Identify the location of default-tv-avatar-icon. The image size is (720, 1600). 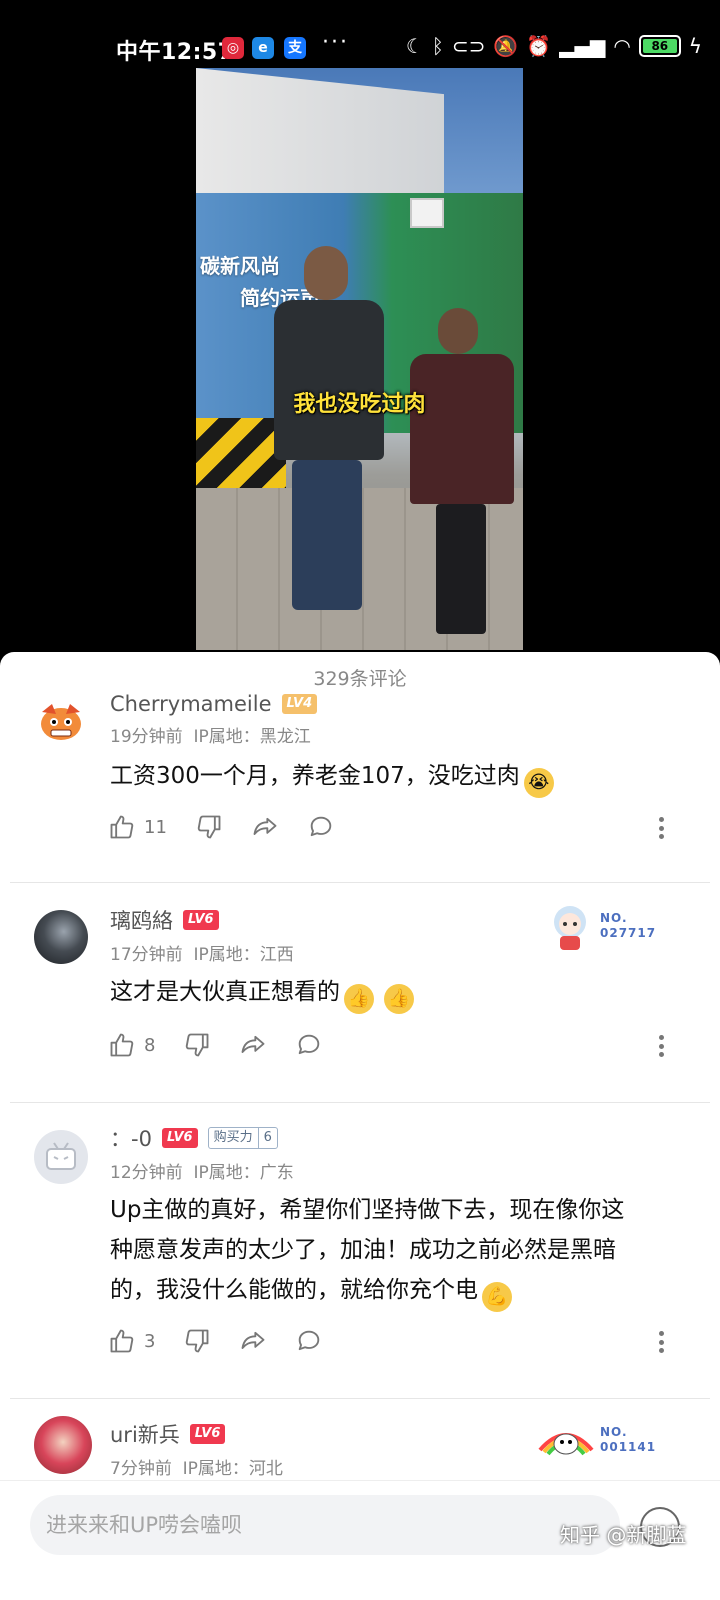
(61, 1156).